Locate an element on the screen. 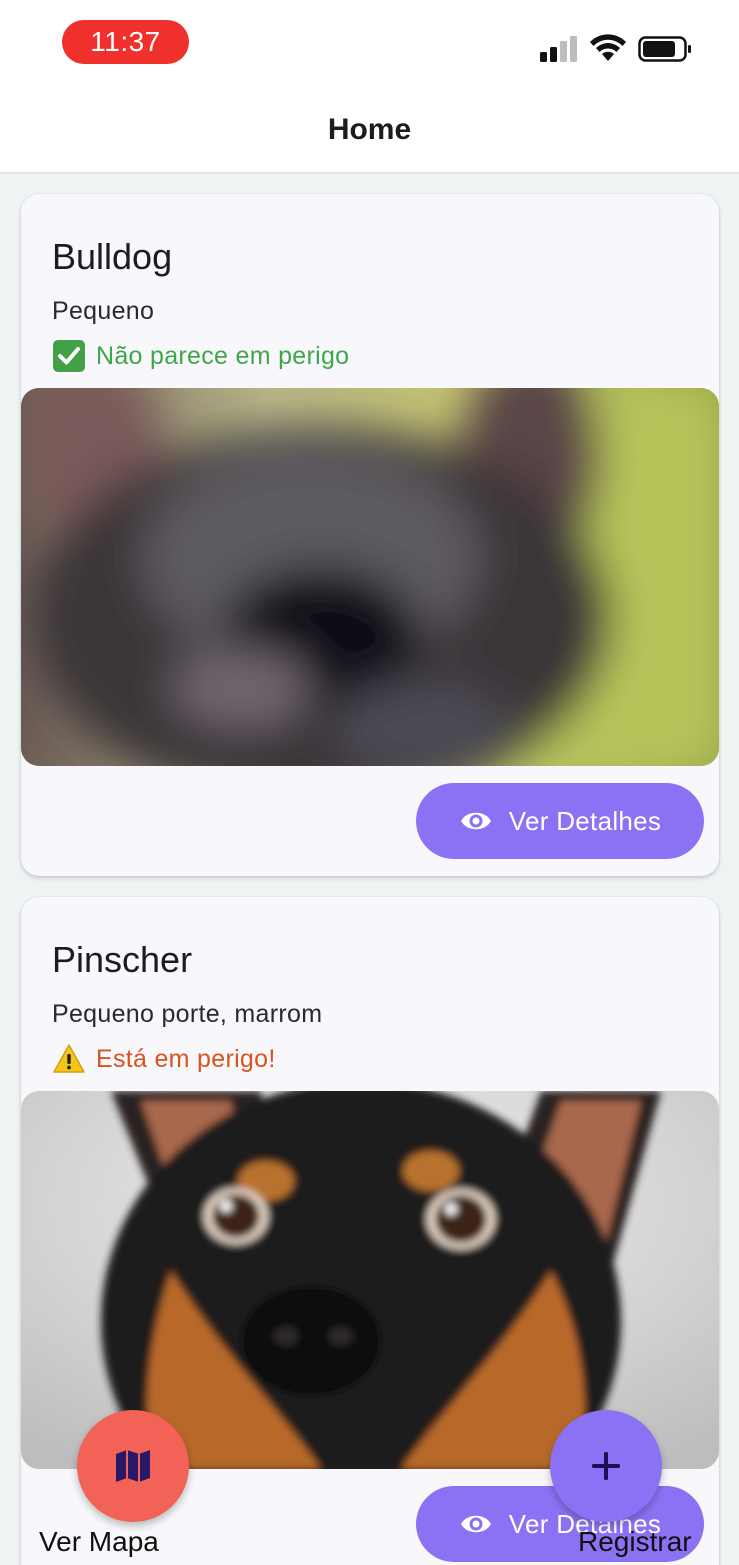 Image resolution: width=739 pixels, height=1565 pixels. app-bar: Home is located at coordinates (369, 133).